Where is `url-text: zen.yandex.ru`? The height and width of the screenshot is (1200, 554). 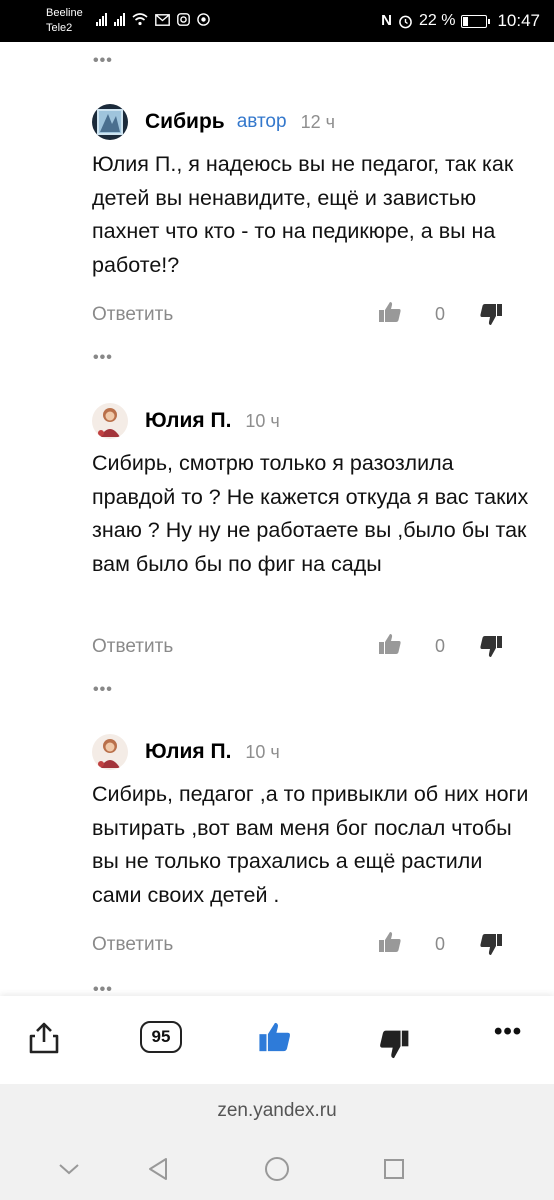
url-text: zen.yandex.ru is located at coordinates (277, 1110).